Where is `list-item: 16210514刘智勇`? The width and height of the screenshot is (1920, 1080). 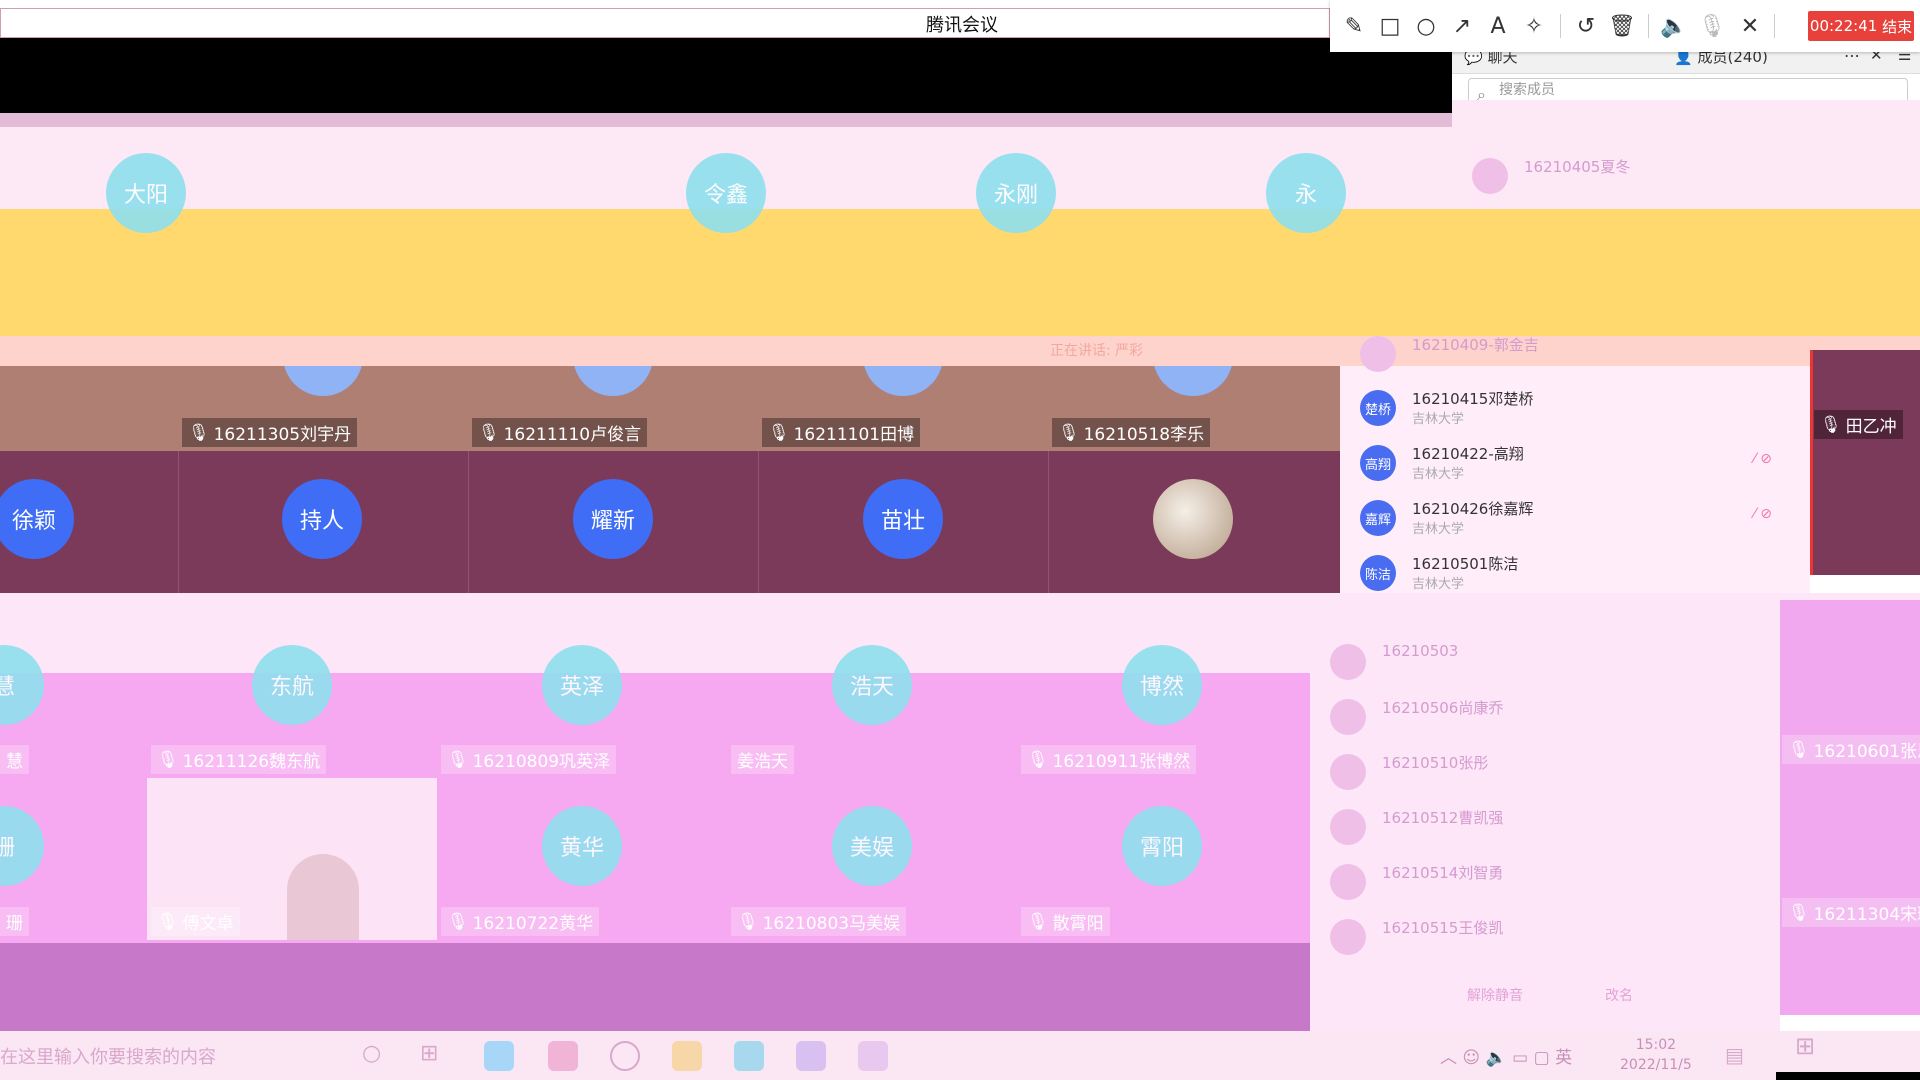
list-item: 16210514刘智勇 is located at coordinates (1550, 884).